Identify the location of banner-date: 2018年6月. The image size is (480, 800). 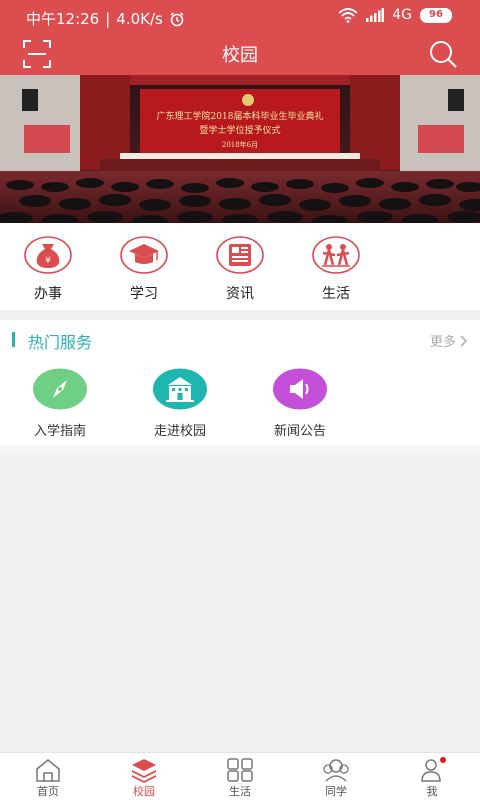
(240, 144).